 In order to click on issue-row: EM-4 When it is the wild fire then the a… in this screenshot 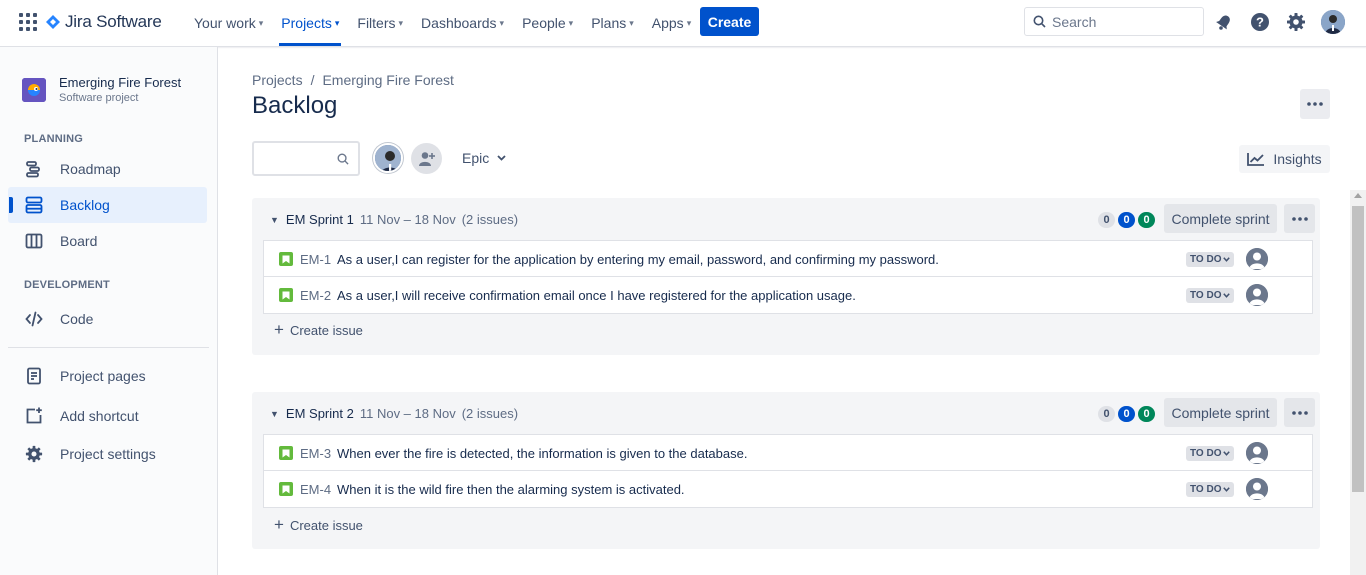, I will do `click(788, 489)`.